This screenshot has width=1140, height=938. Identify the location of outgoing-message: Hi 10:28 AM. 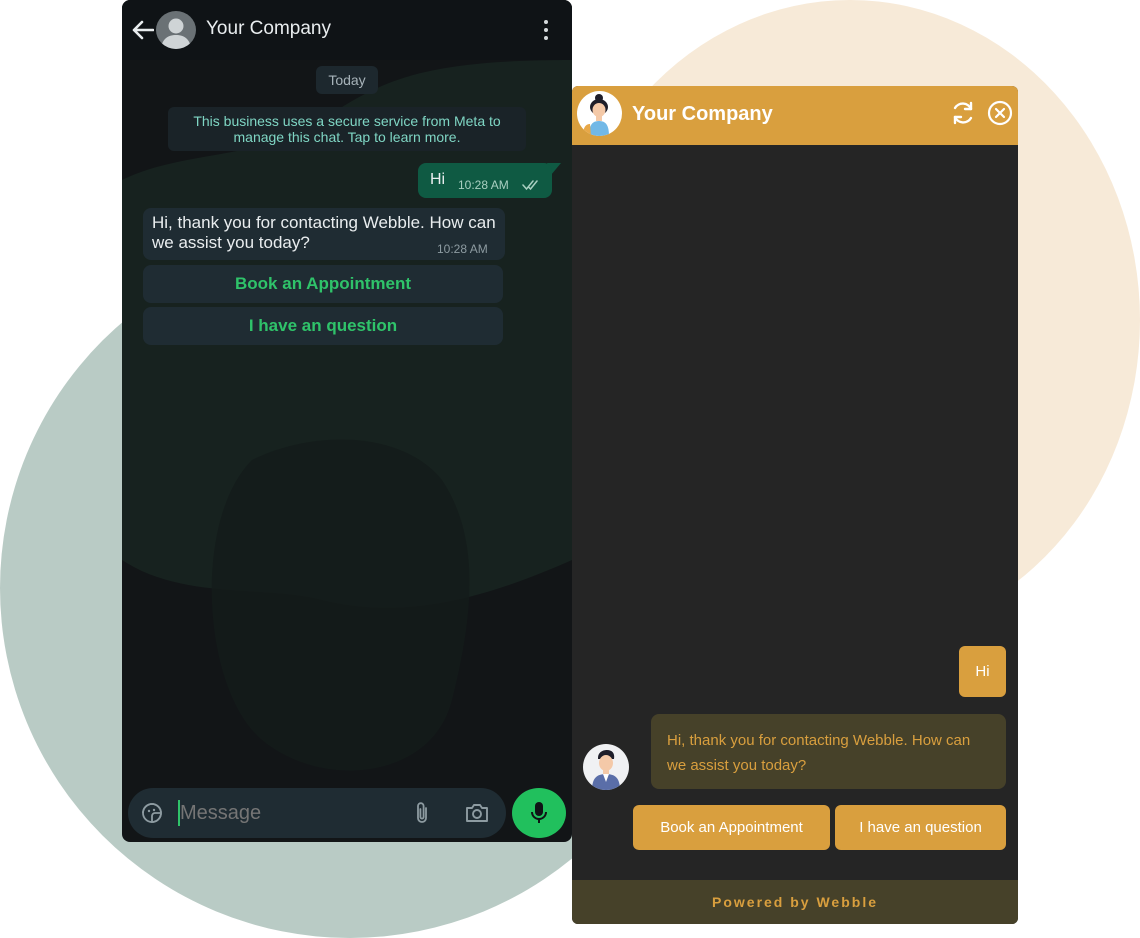
(485, 180).